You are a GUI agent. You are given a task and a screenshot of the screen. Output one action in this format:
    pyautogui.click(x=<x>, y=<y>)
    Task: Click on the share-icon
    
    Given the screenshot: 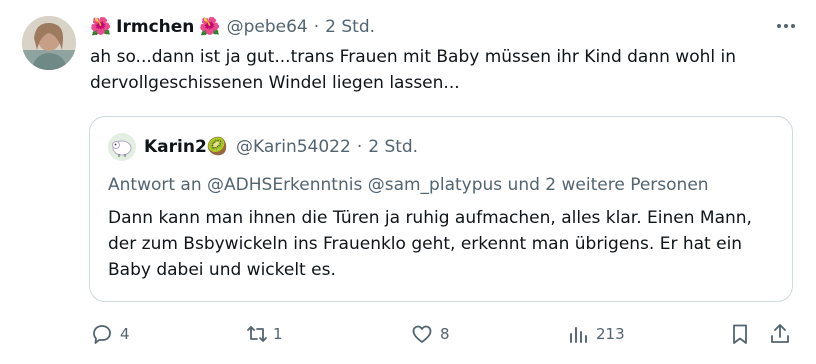 What is the action you would take?
    pyautogui.click(x=780, y=333)
    